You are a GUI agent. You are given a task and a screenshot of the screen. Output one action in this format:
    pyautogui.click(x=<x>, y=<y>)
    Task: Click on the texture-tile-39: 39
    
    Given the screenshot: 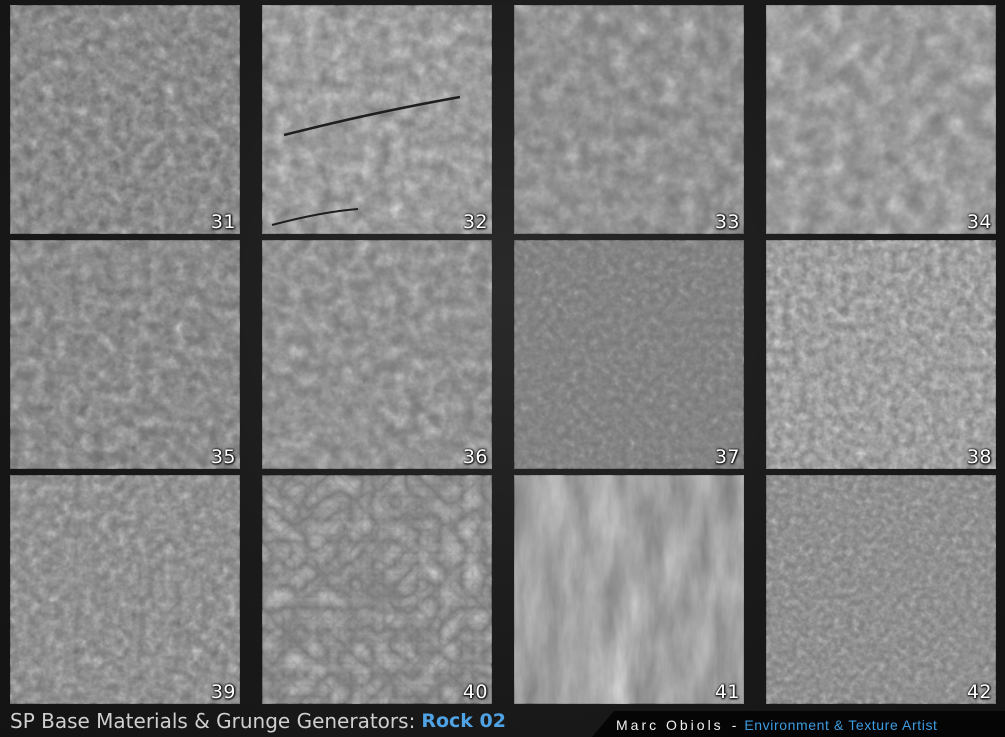 What is the action you would take?
    pyautogui.click(x=125, y=589)
    